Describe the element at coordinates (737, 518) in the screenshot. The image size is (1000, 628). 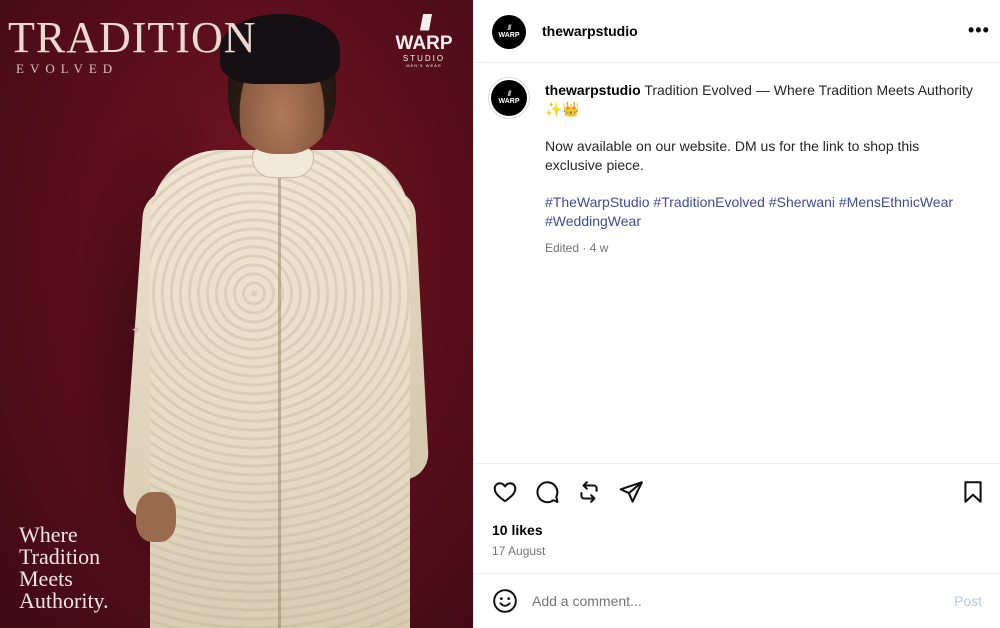
I see `action-bar: 10 likes 17 August` at that location.